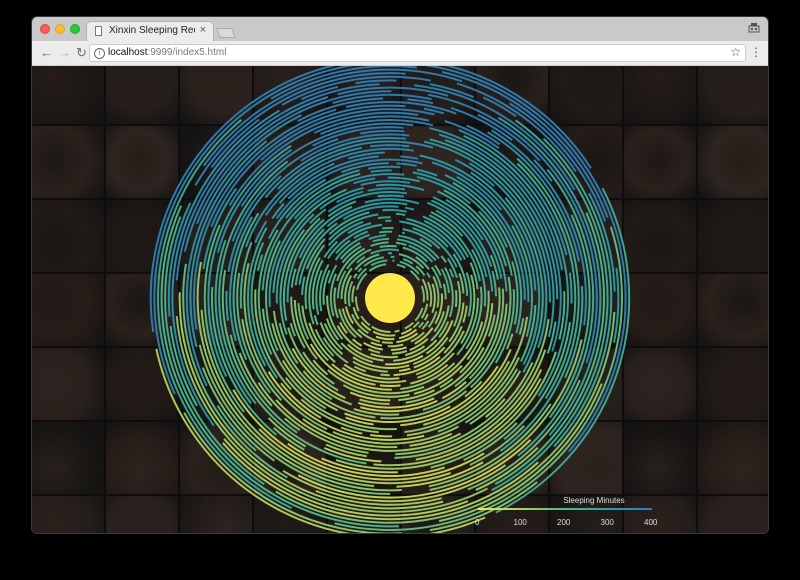 The height and width of the screenshot is (580, 800). What do you see at coordinates (520, 522) in the screenshot?
I see `legend-tick-100: 100` at bounding box center [520, 522].